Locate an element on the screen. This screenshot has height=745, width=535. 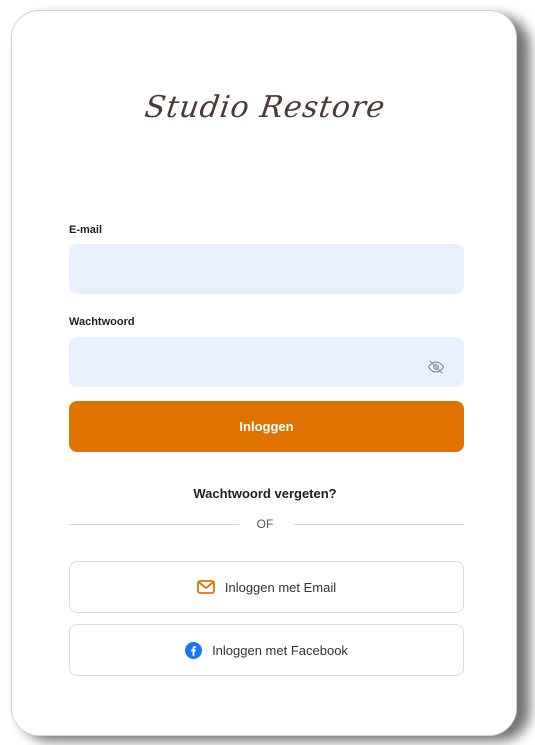
forgot-password-link: Wachtwoord vergeten? is located at coordinates (265, 493).